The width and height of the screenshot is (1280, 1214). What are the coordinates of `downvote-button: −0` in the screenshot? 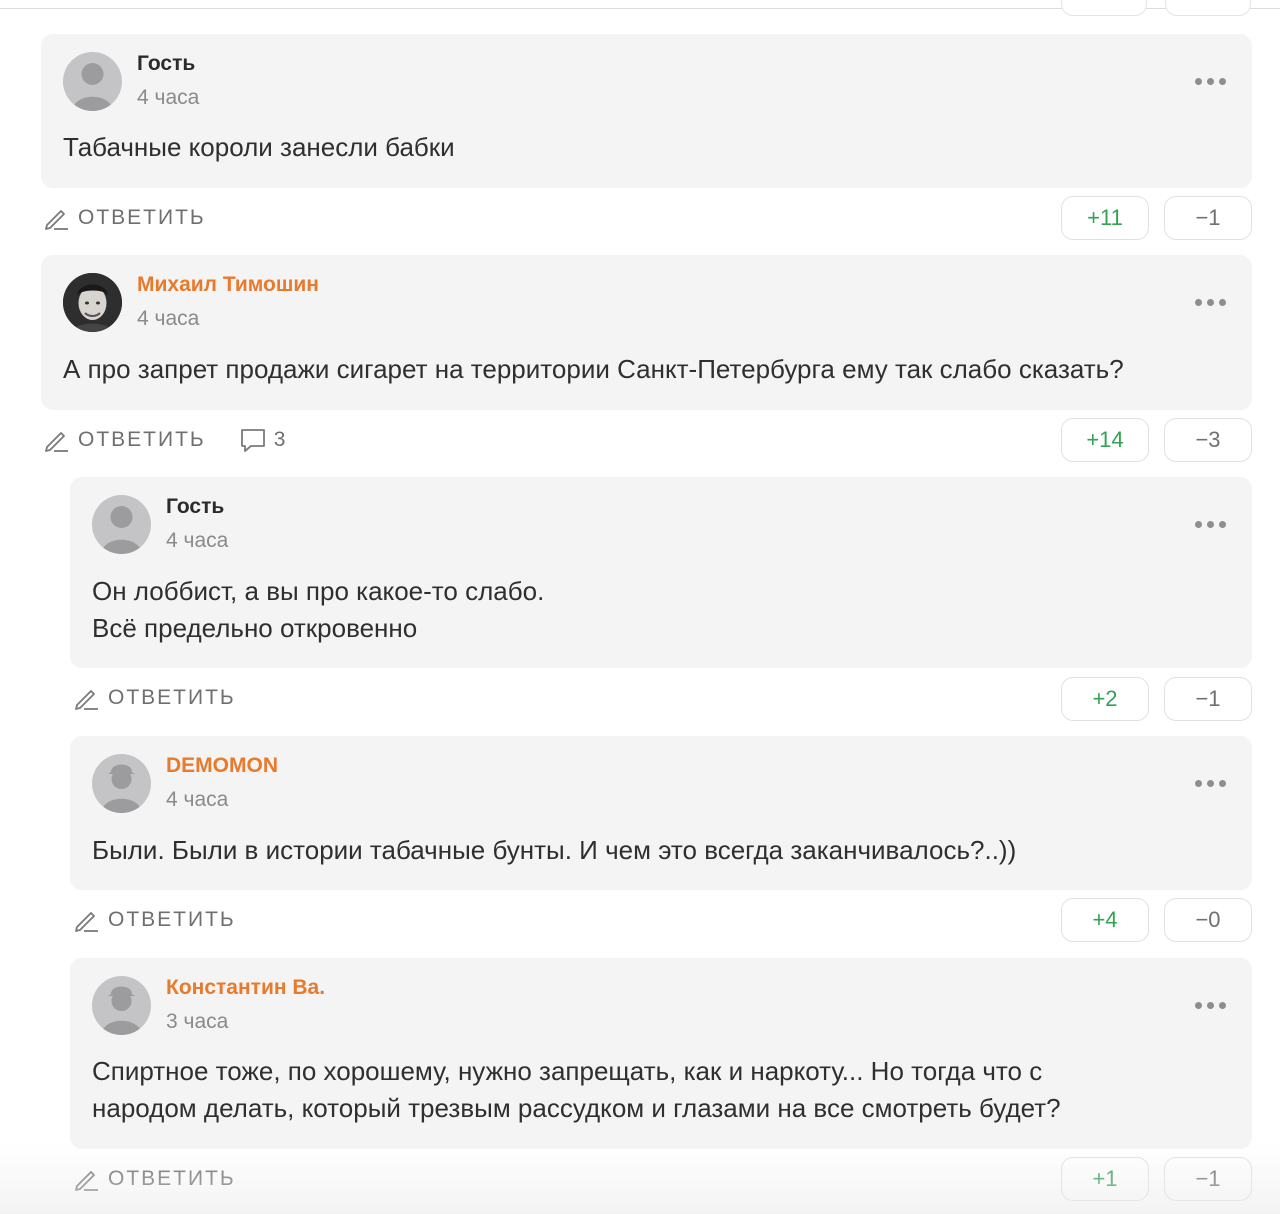 It's located at (1208, 920).